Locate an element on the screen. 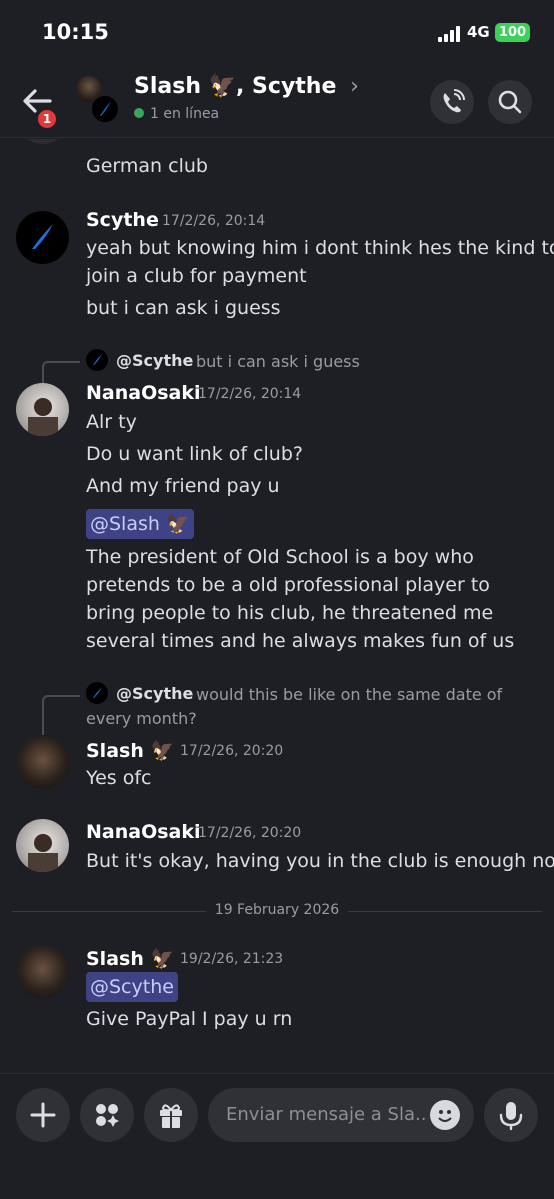  gift-icon is located at coordinates (171, 1116).